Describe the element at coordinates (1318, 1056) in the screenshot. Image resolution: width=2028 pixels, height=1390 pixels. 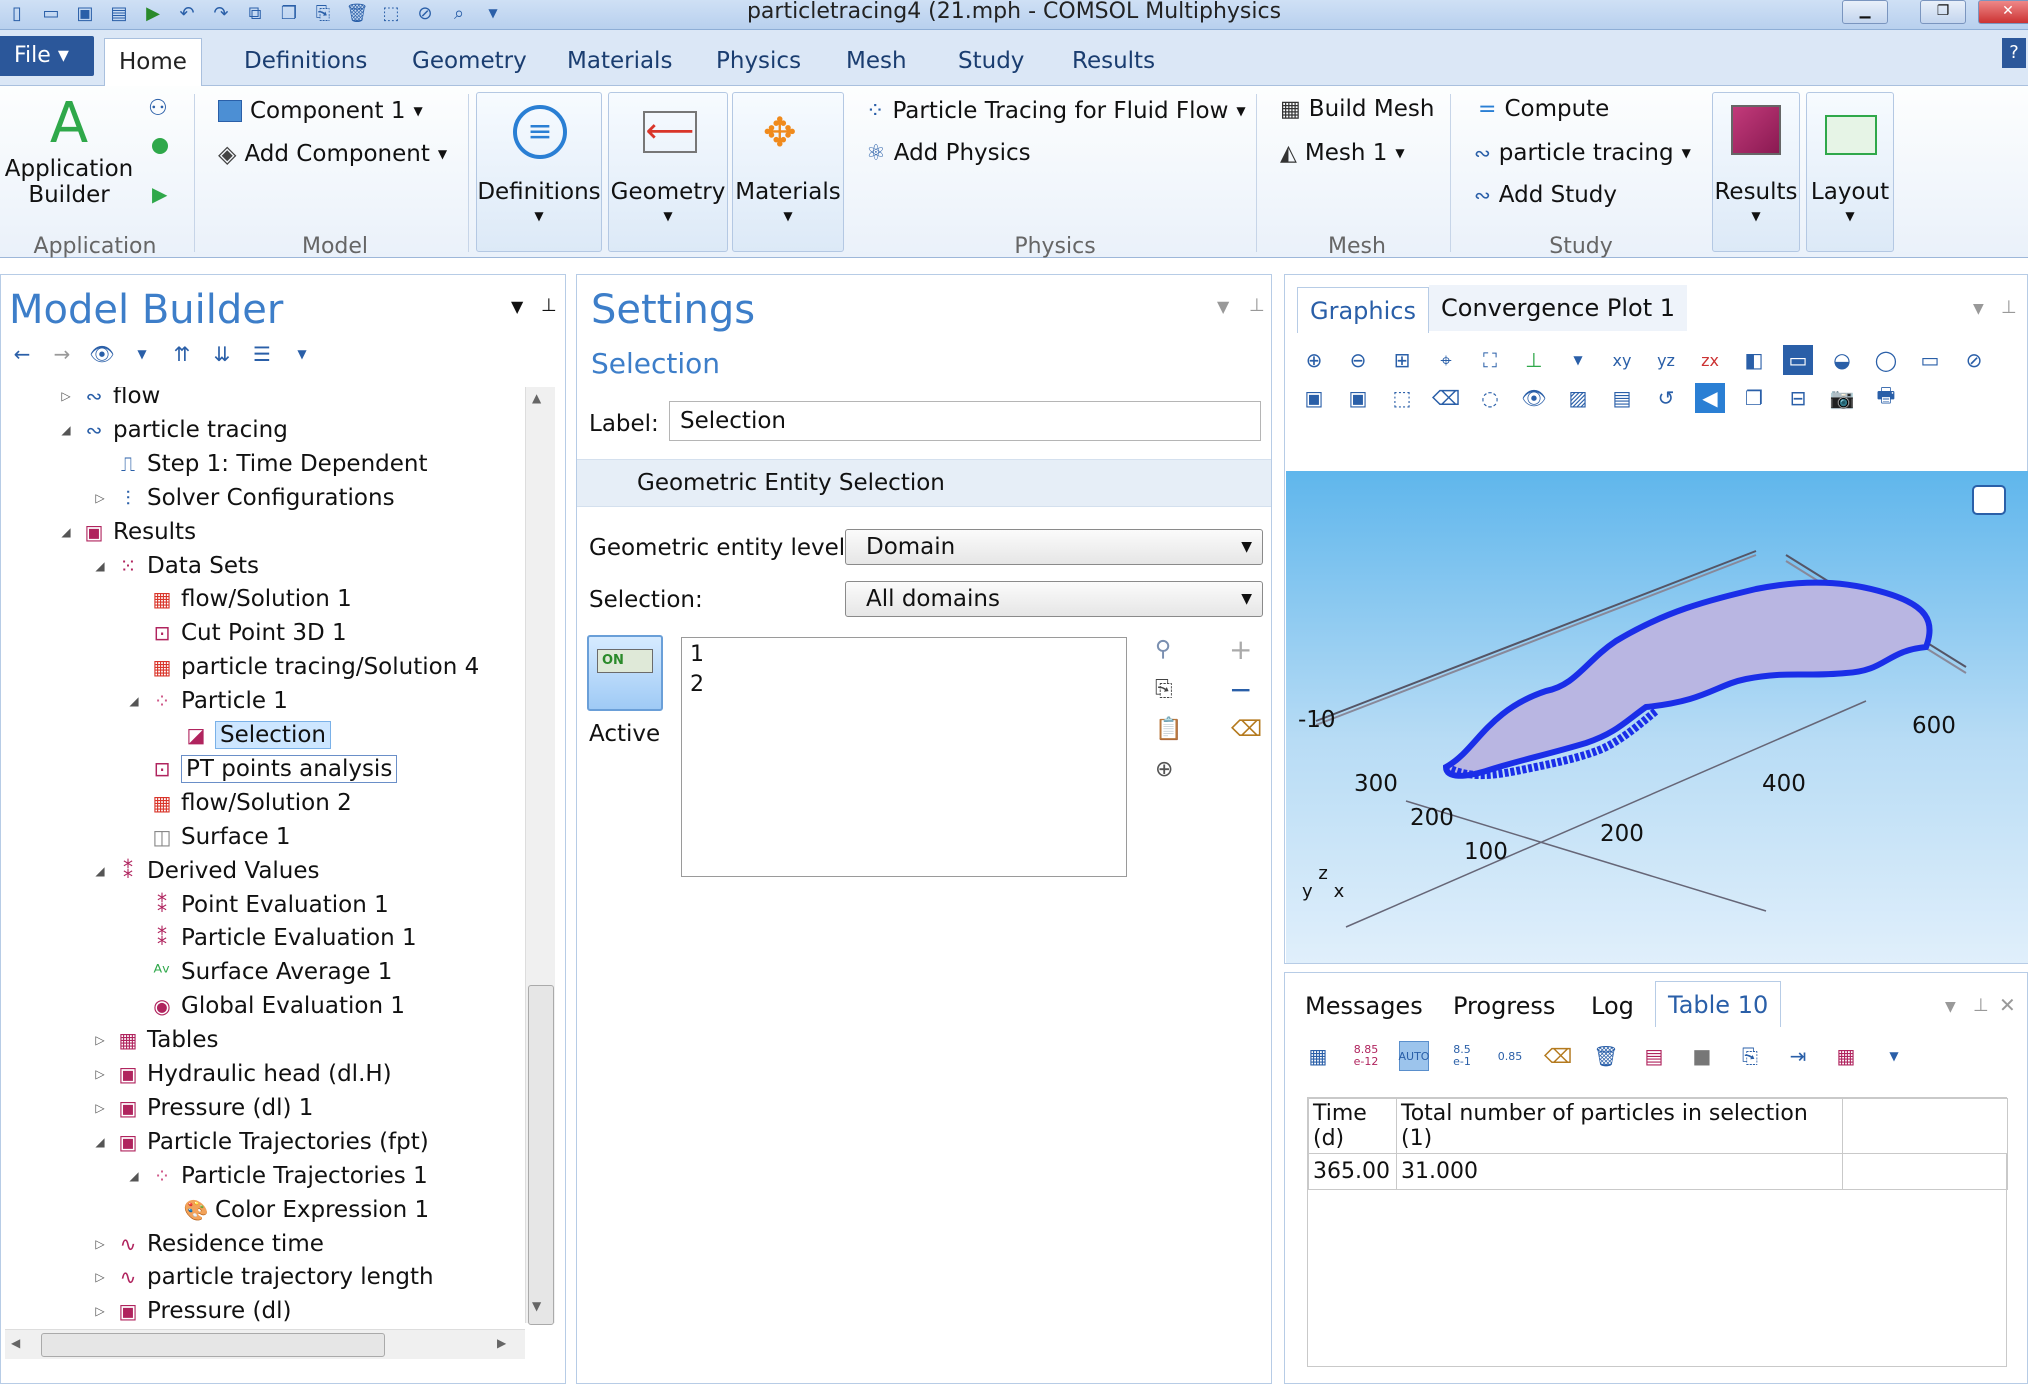
I see `table-settings-icon: ▦` at that location.